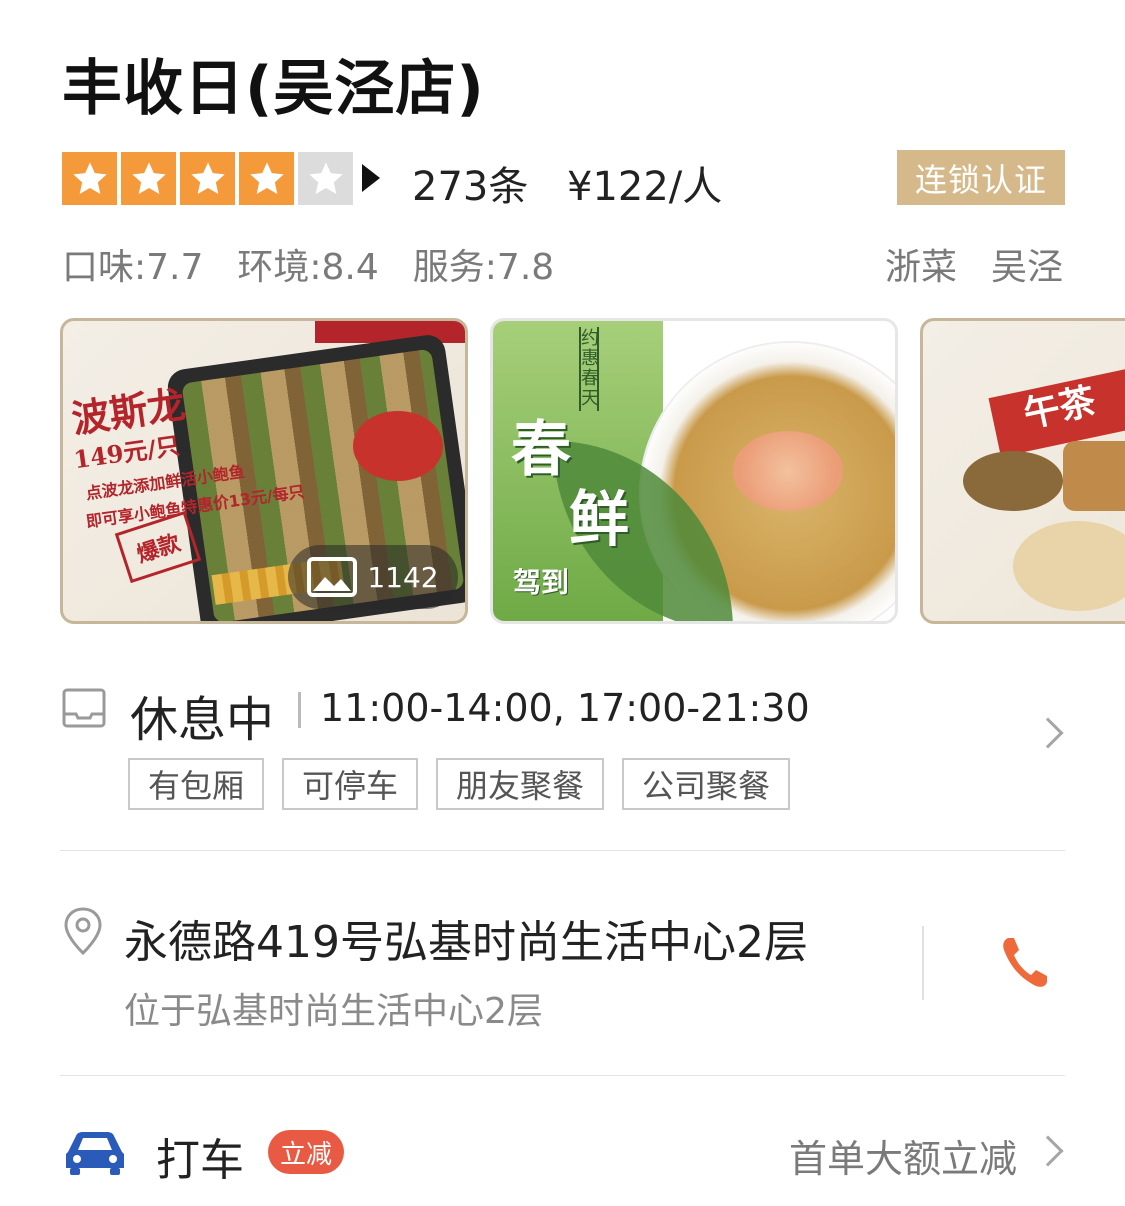 The width and height of the screenshot is (1125, 1206). Describe the element at coordinates (541, 582) in the screenshot. I see `promo-subtitle: 驾到` at that location.